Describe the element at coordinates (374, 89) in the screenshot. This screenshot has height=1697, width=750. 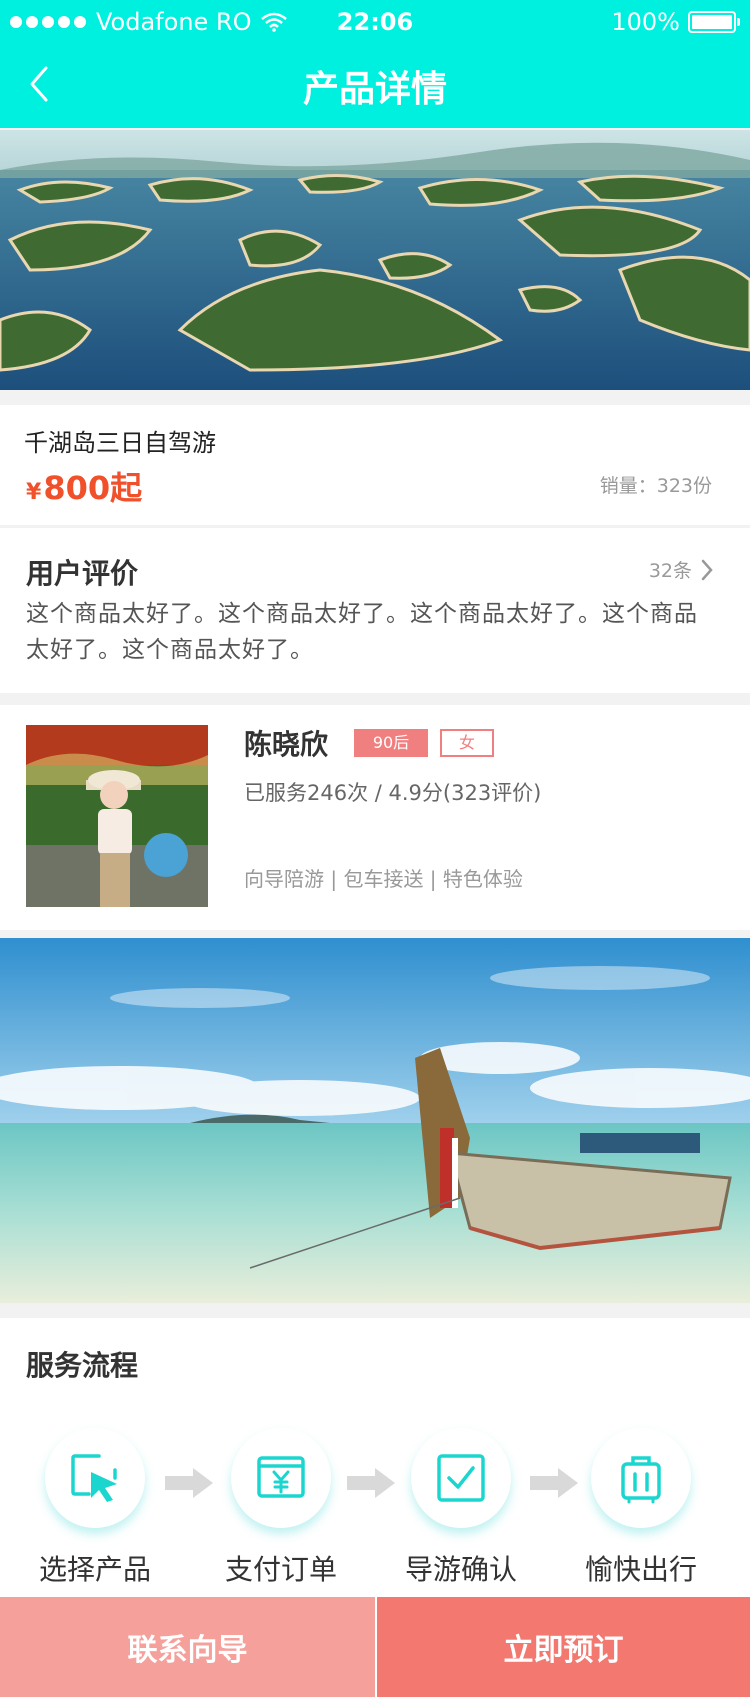
I see `page-title: 产品详情` at that location.